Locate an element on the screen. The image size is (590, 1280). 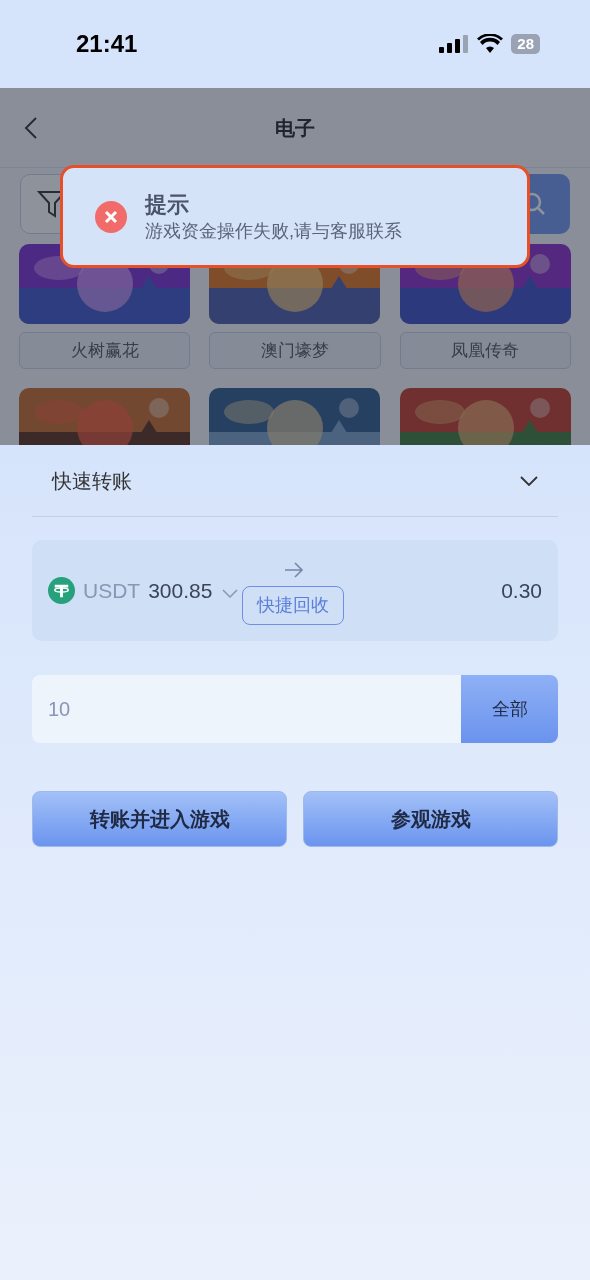
all-button: 全部 is located at coordinates (509, 709).